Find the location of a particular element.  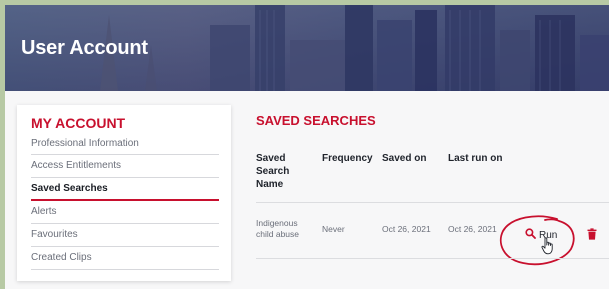

hand-cursor-icon is located at coordinates (548, 248).